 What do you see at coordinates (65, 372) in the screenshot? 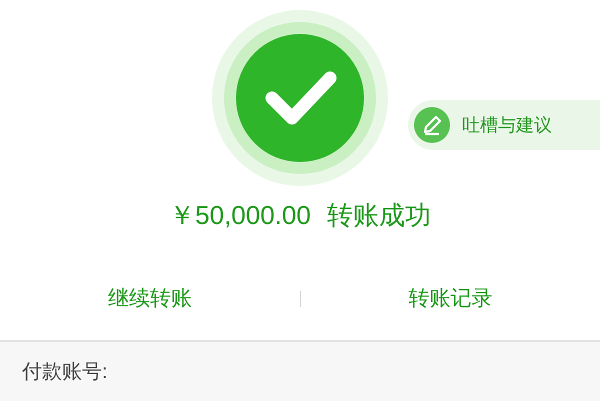
I see `payment-account-label: 付款账号:` at bounding box center [65, 372].